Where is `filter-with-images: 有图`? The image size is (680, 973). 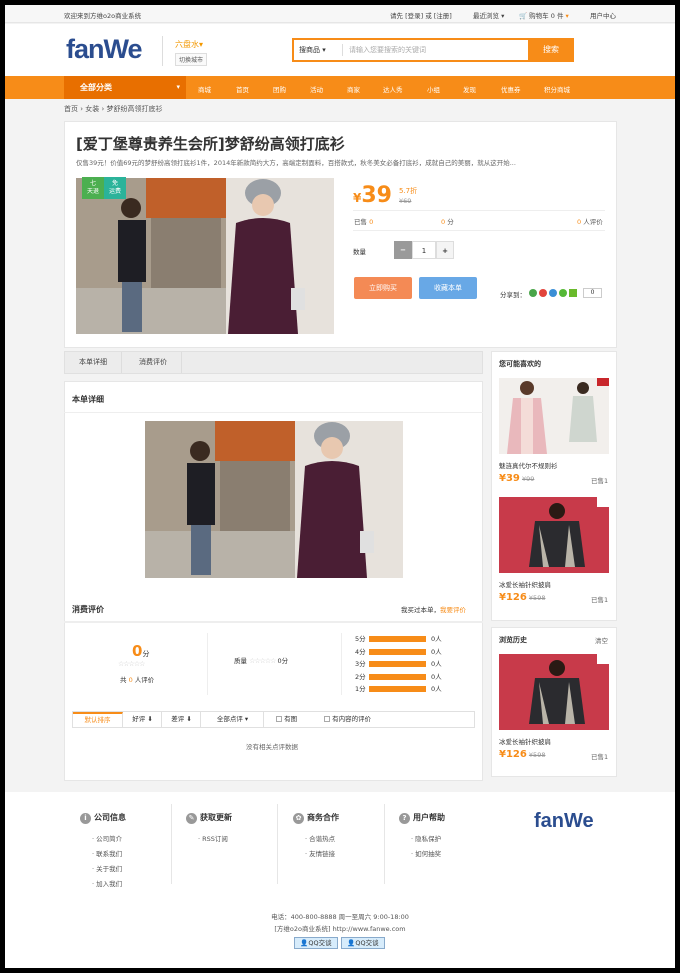 filter-with-images: 有图 is located at coordinates (296, 719).